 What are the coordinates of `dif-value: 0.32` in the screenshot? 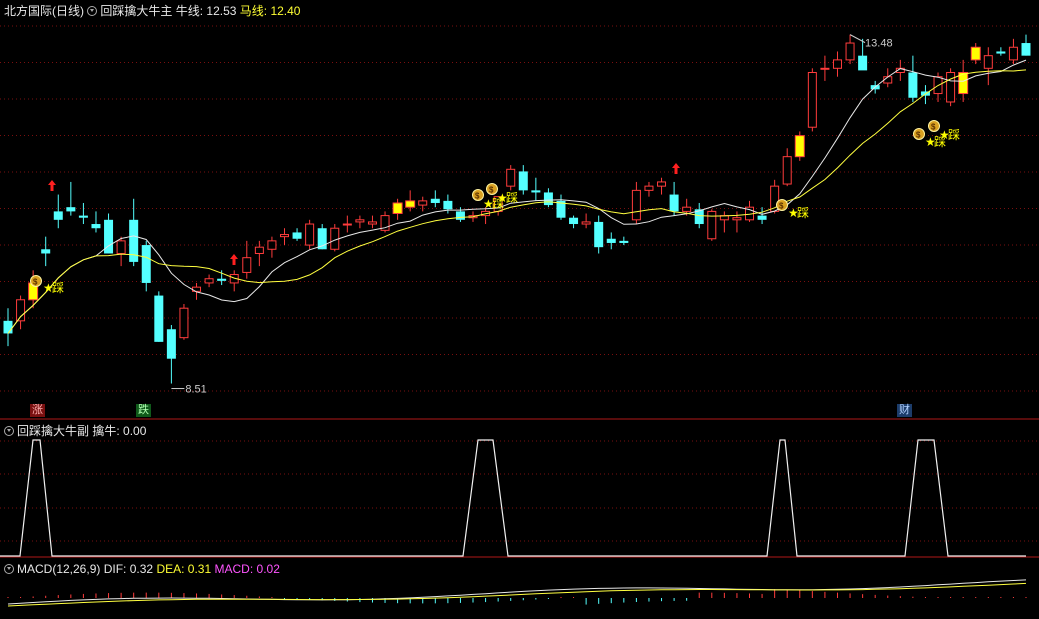 It's located at (141, 569).